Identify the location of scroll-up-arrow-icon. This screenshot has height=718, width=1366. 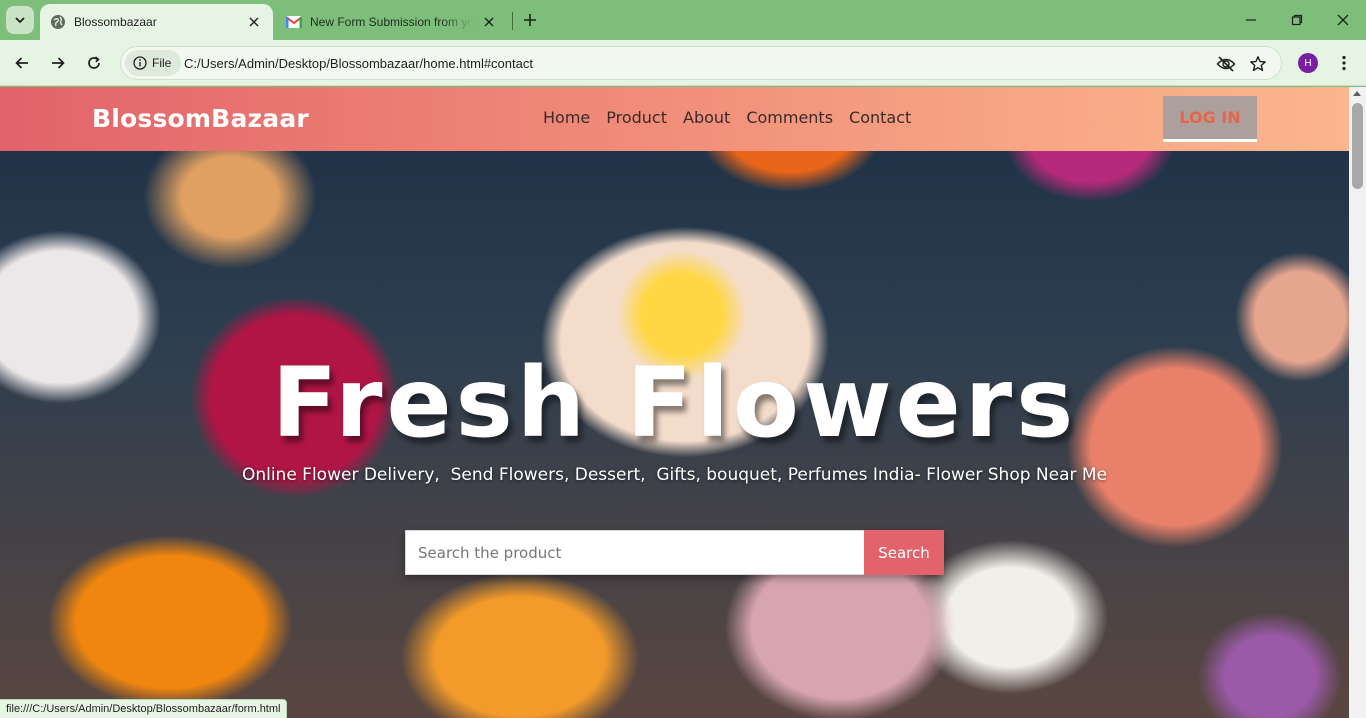
(1357, 93).